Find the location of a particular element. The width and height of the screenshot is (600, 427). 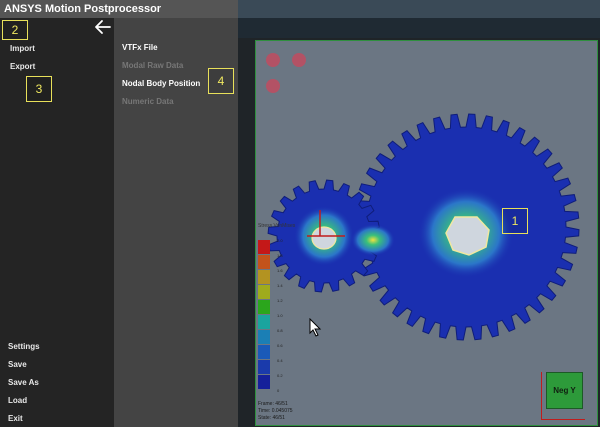

submenu-vtfx-file: VTFx File is located at coordinates (140, 47).